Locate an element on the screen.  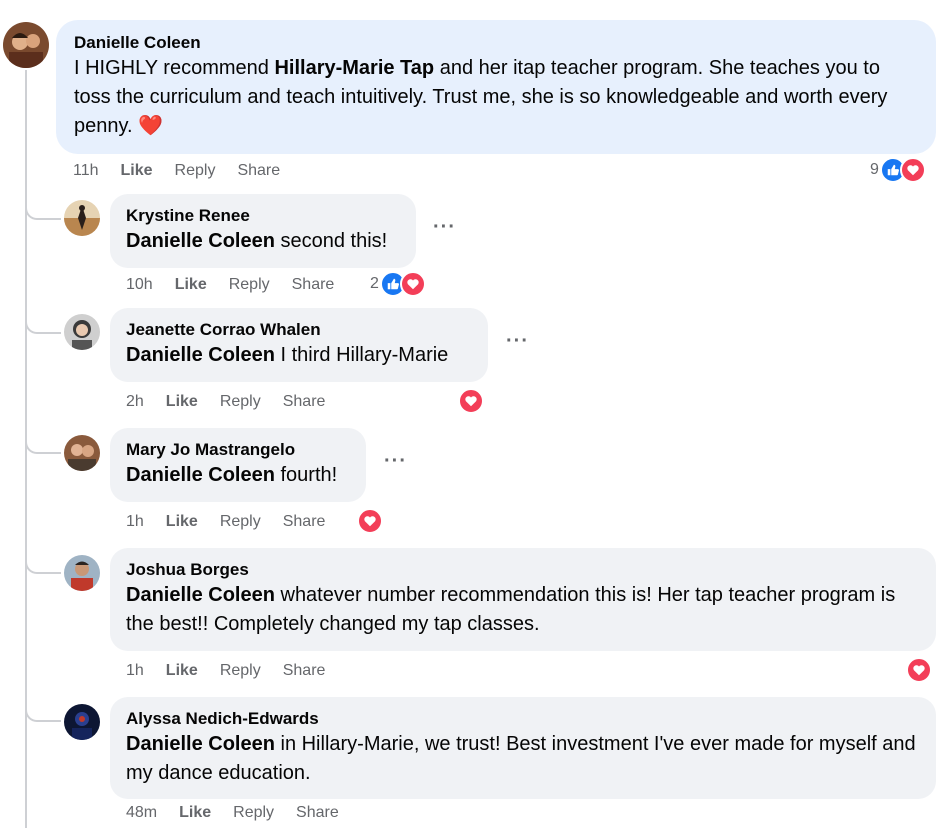
comment-time: 48m is located at coordinates (141, 813).